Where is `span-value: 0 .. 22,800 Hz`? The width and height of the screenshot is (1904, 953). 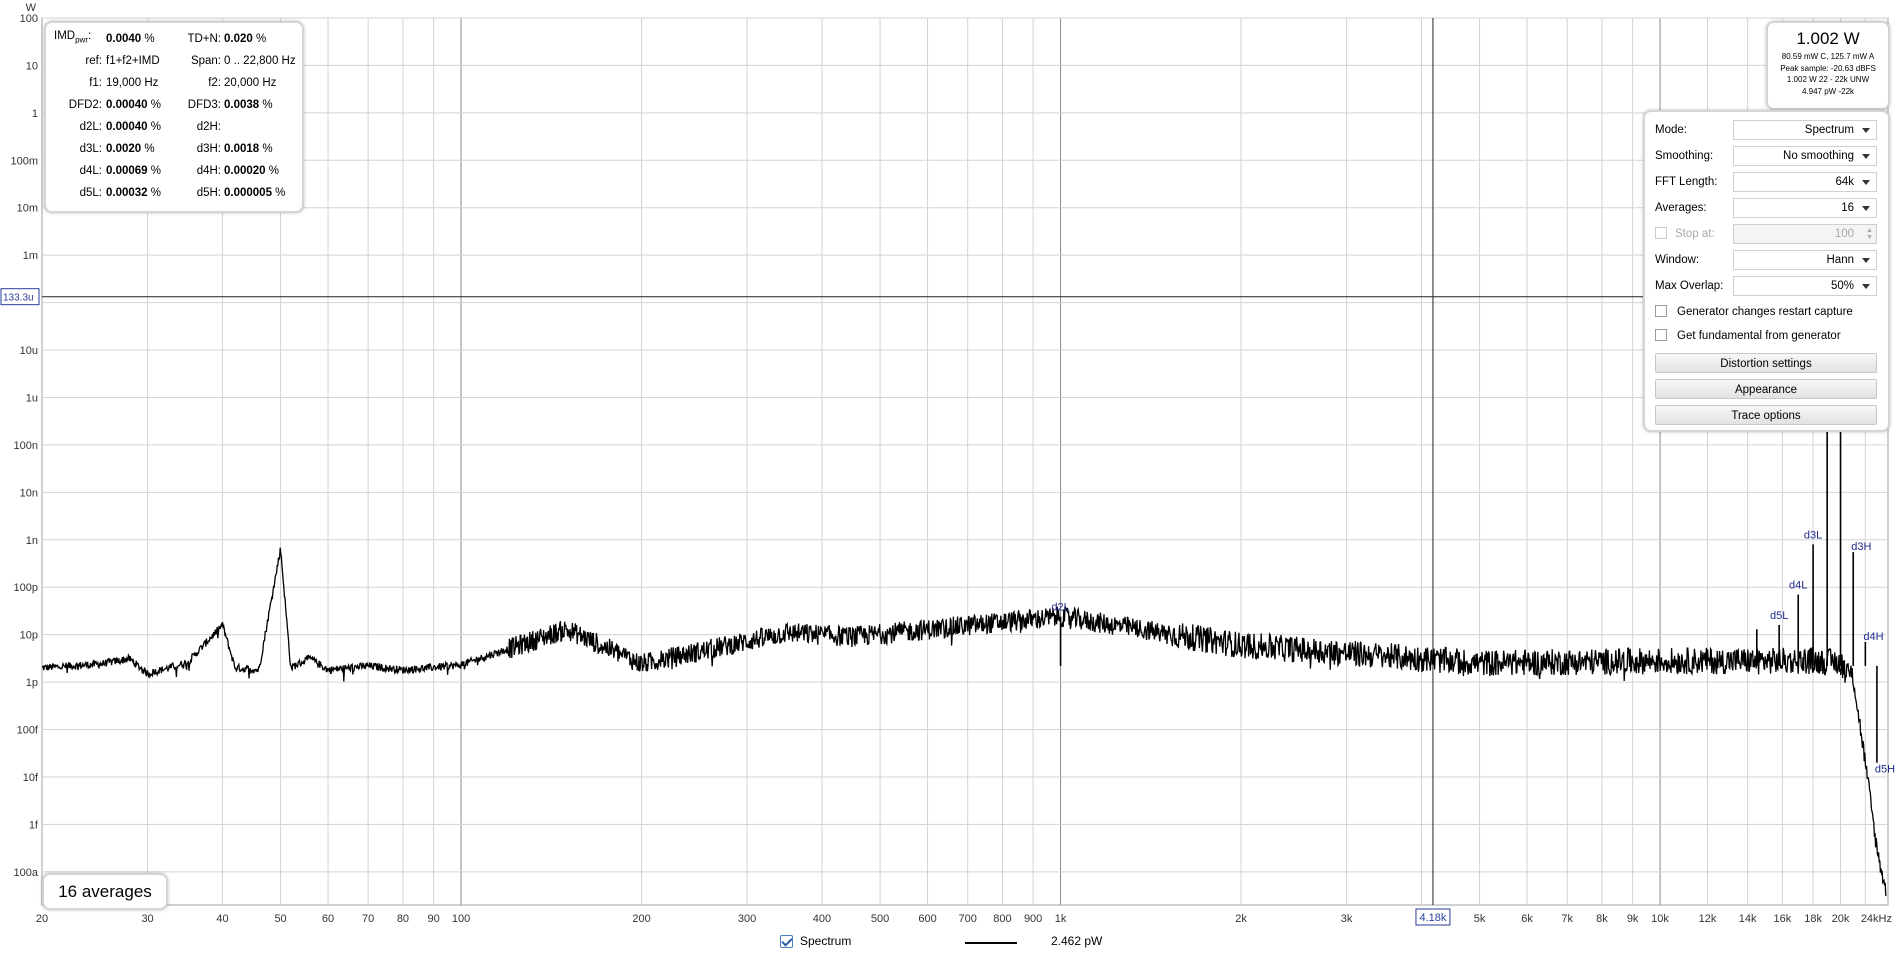 span-value: 0 .. 22,800 Hz is located at coordinates (260, 61).